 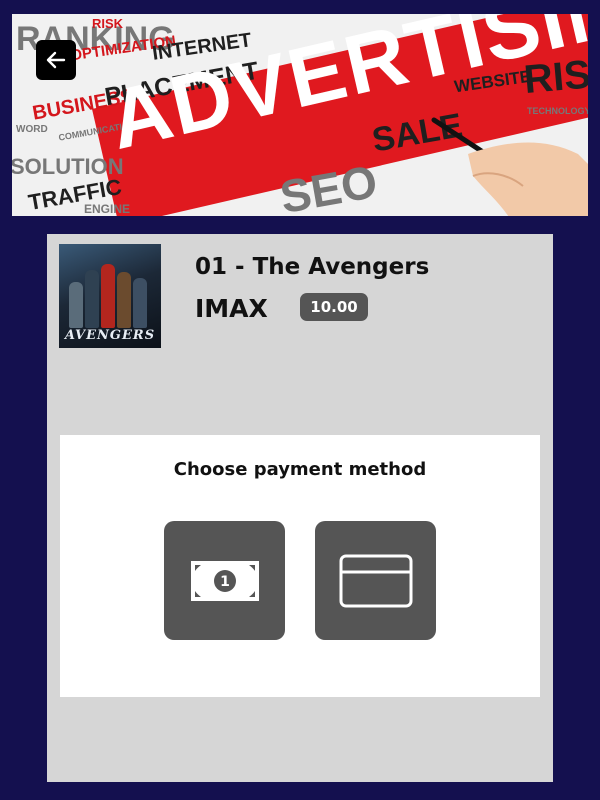 I want to click on cash-note-number: 1, so click(x=225, y=582).